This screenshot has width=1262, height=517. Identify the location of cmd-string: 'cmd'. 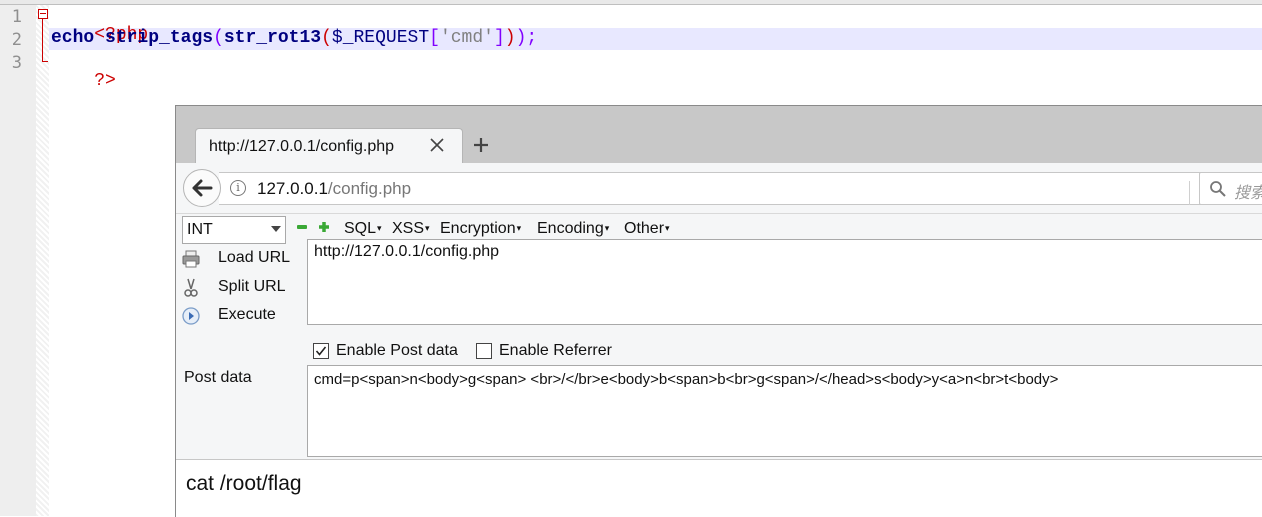
(466, 38).